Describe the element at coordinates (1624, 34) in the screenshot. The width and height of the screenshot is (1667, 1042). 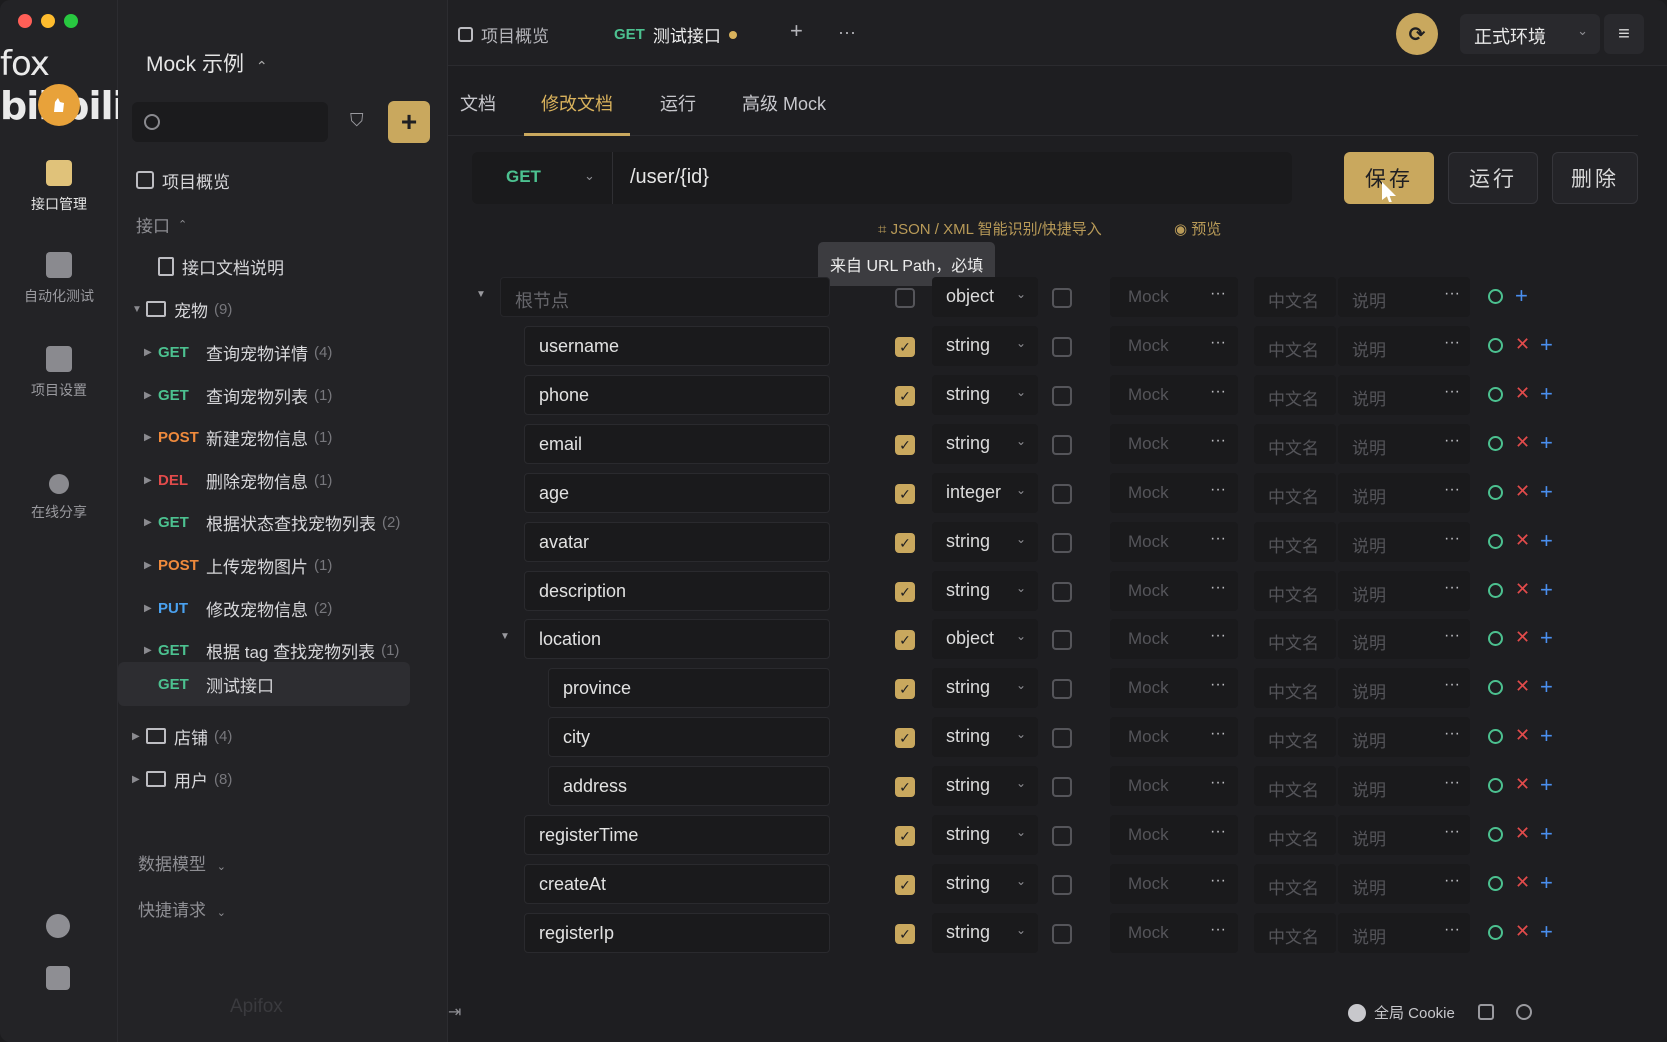
I see `menu-button: ≡` at that location.